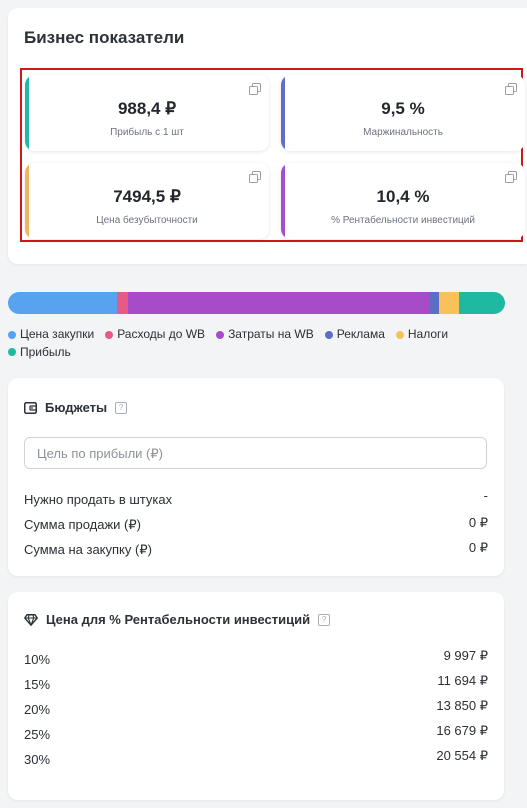 This screenshot has height=808, width=527. I want to click on budget-row-label: Сумма продажи (₽), so click(82, 524).